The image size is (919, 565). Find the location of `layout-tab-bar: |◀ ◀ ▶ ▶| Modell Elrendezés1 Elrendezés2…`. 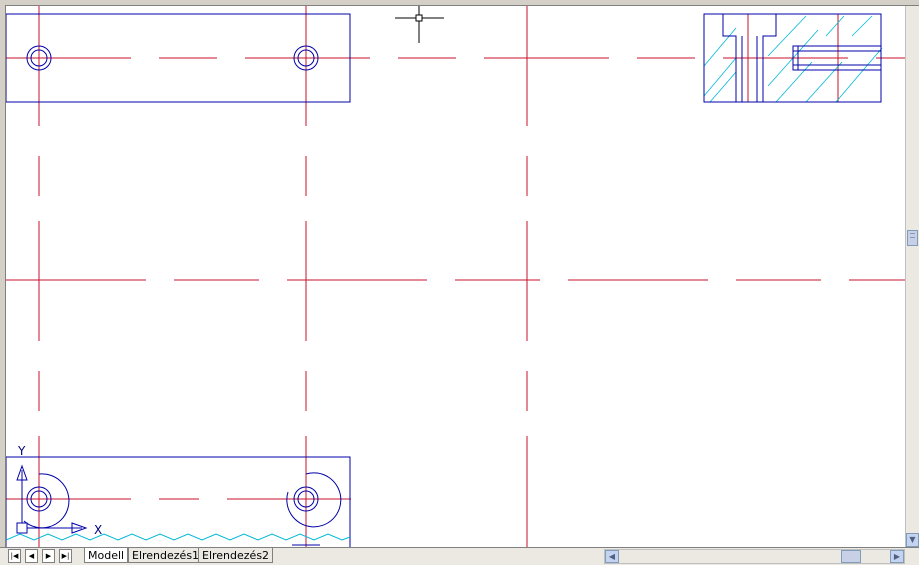

layout-tab-bar: |◀ ◀ ▶ ▶| Modell Elrendezés1 Elrendezés2… is located at coordinates (459, 556).